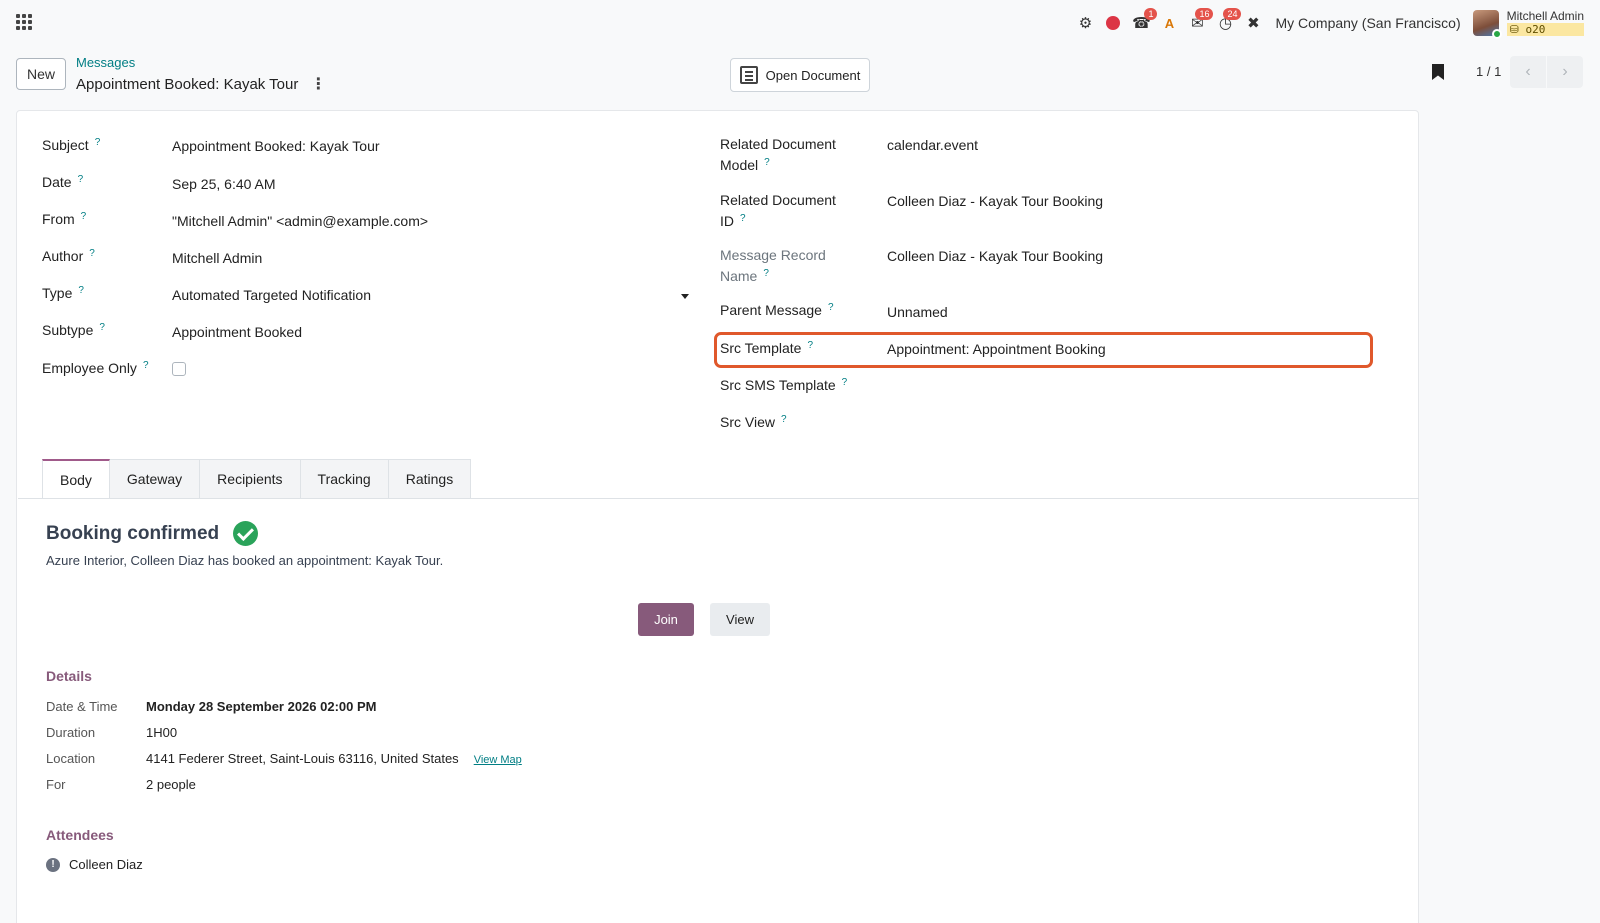 The image size is (1600, 923). Describe the element at coordinates (71, 145) in the screenshot. I see `subject-label: Subject?` at that location.